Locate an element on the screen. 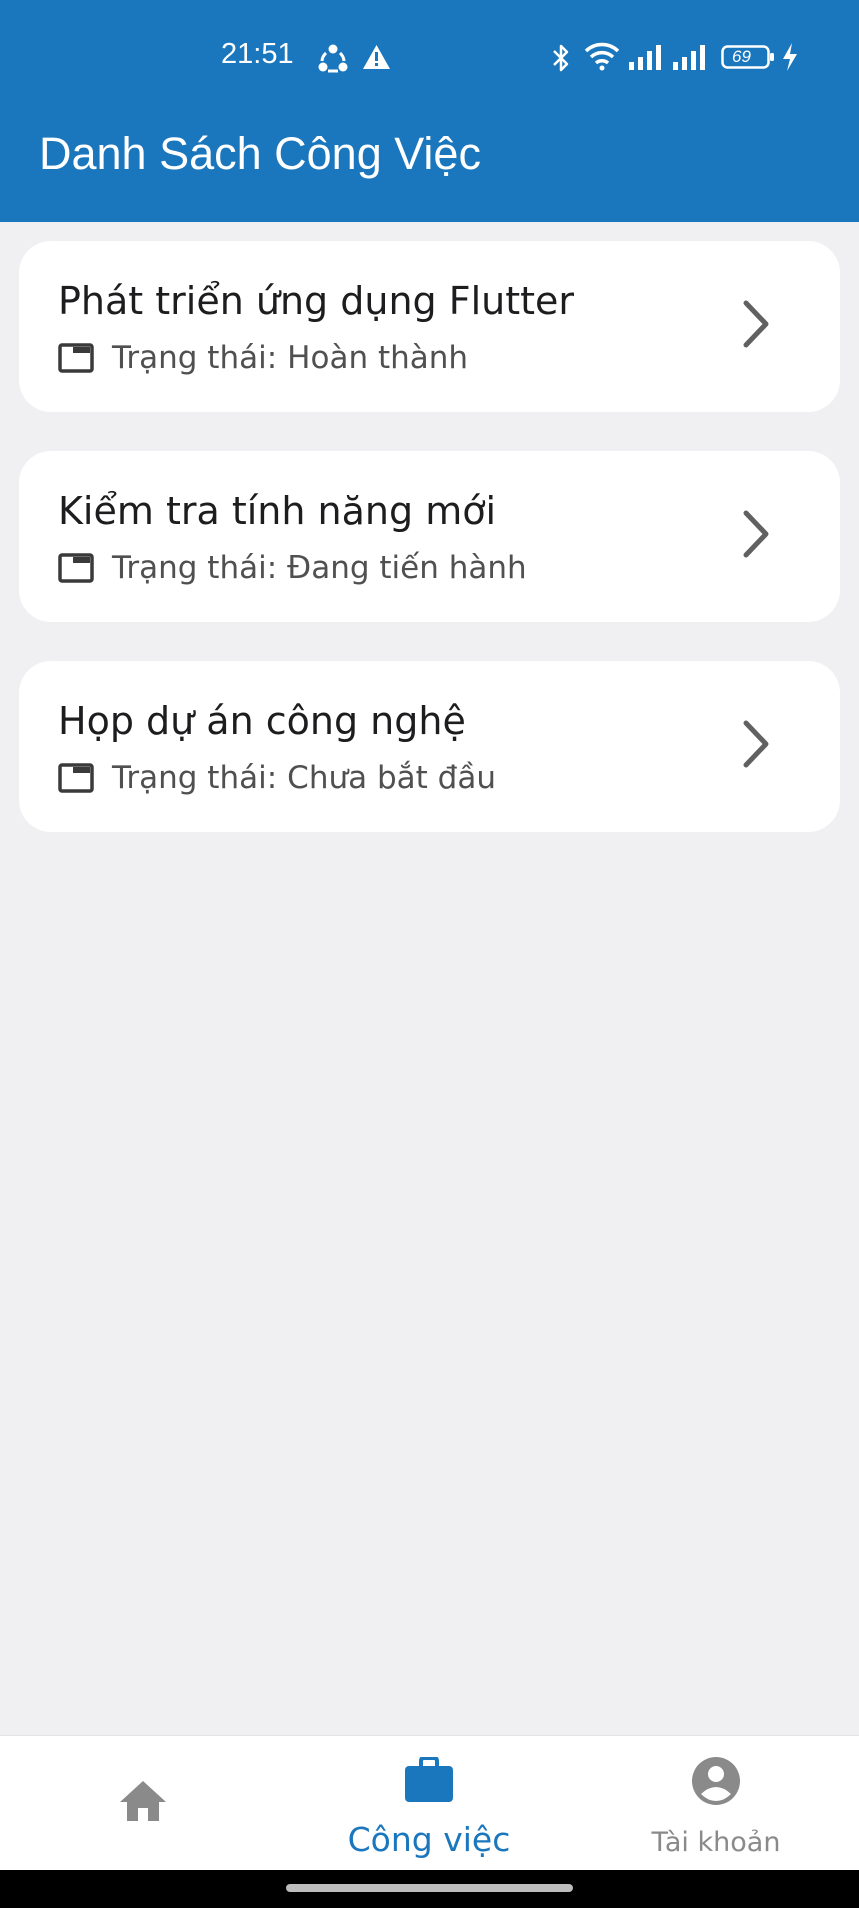  status-value: Đang tiến hành is located at coordinates (407, 568).